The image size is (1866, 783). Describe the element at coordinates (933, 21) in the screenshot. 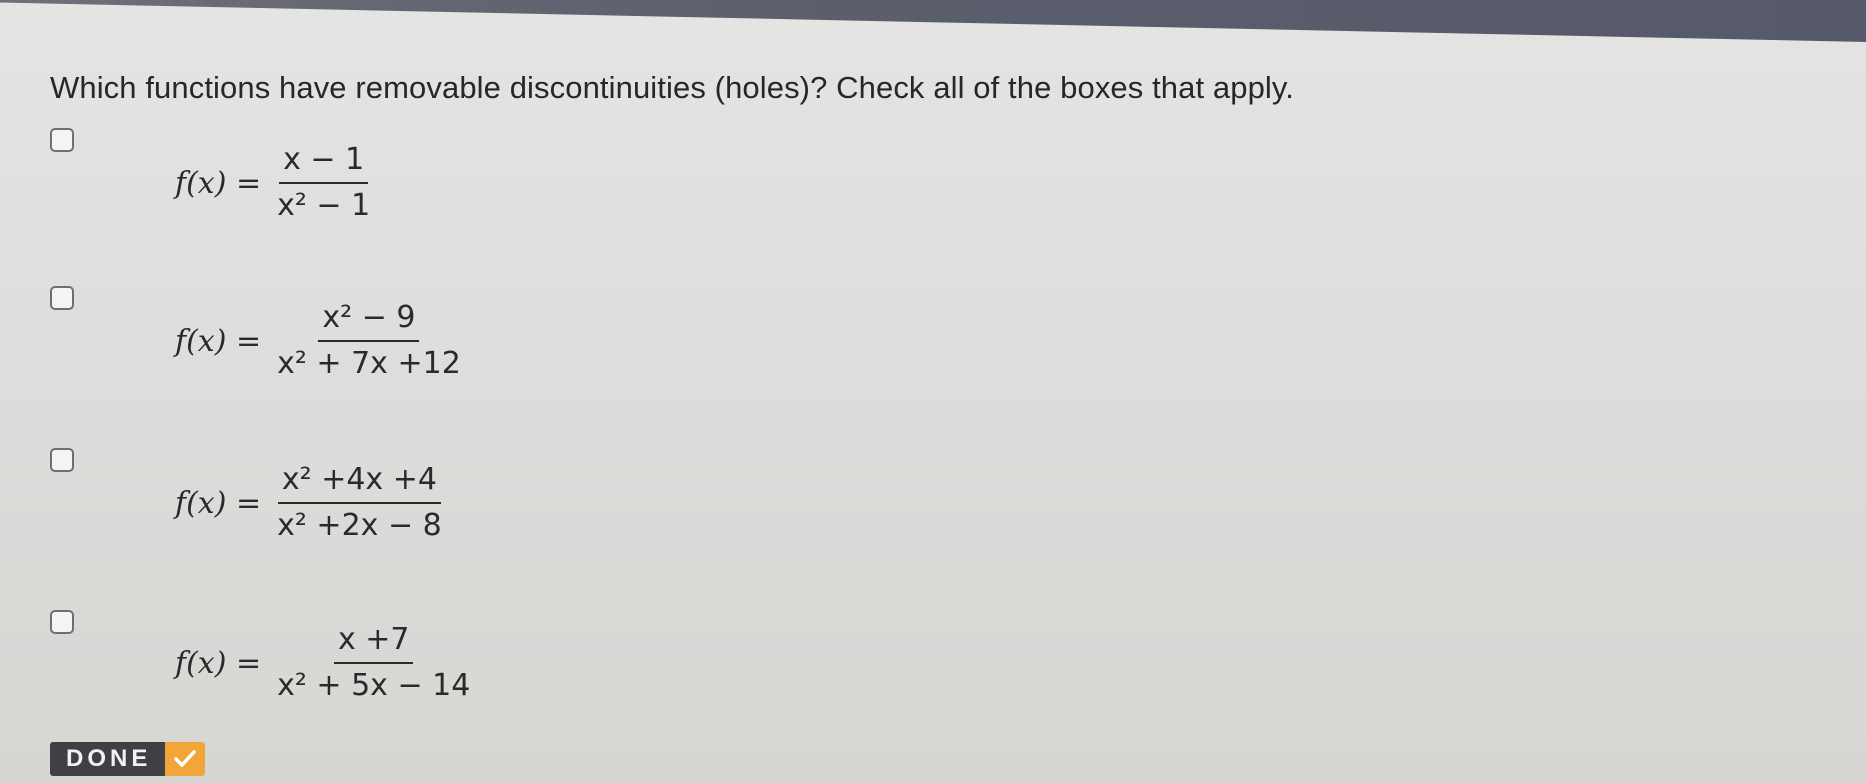

I see `top-bar` at that location.